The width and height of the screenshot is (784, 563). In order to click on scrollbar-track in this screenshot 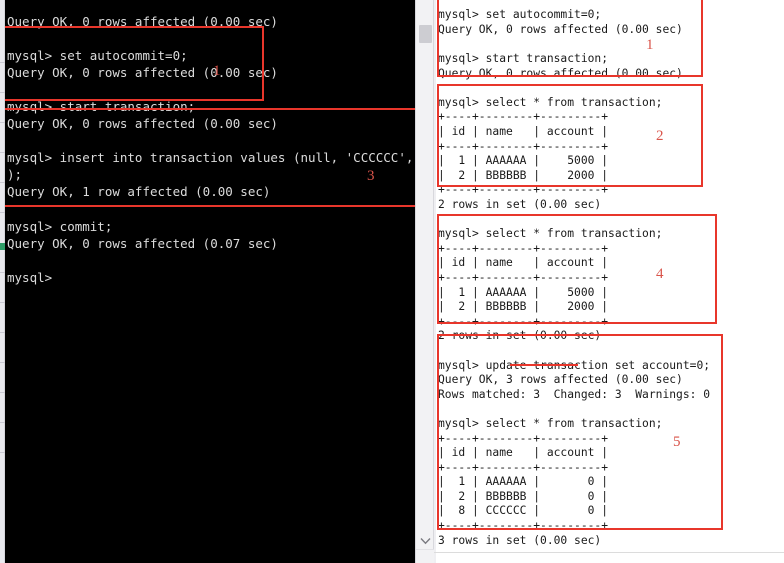, I will do `click(425, 281)`.